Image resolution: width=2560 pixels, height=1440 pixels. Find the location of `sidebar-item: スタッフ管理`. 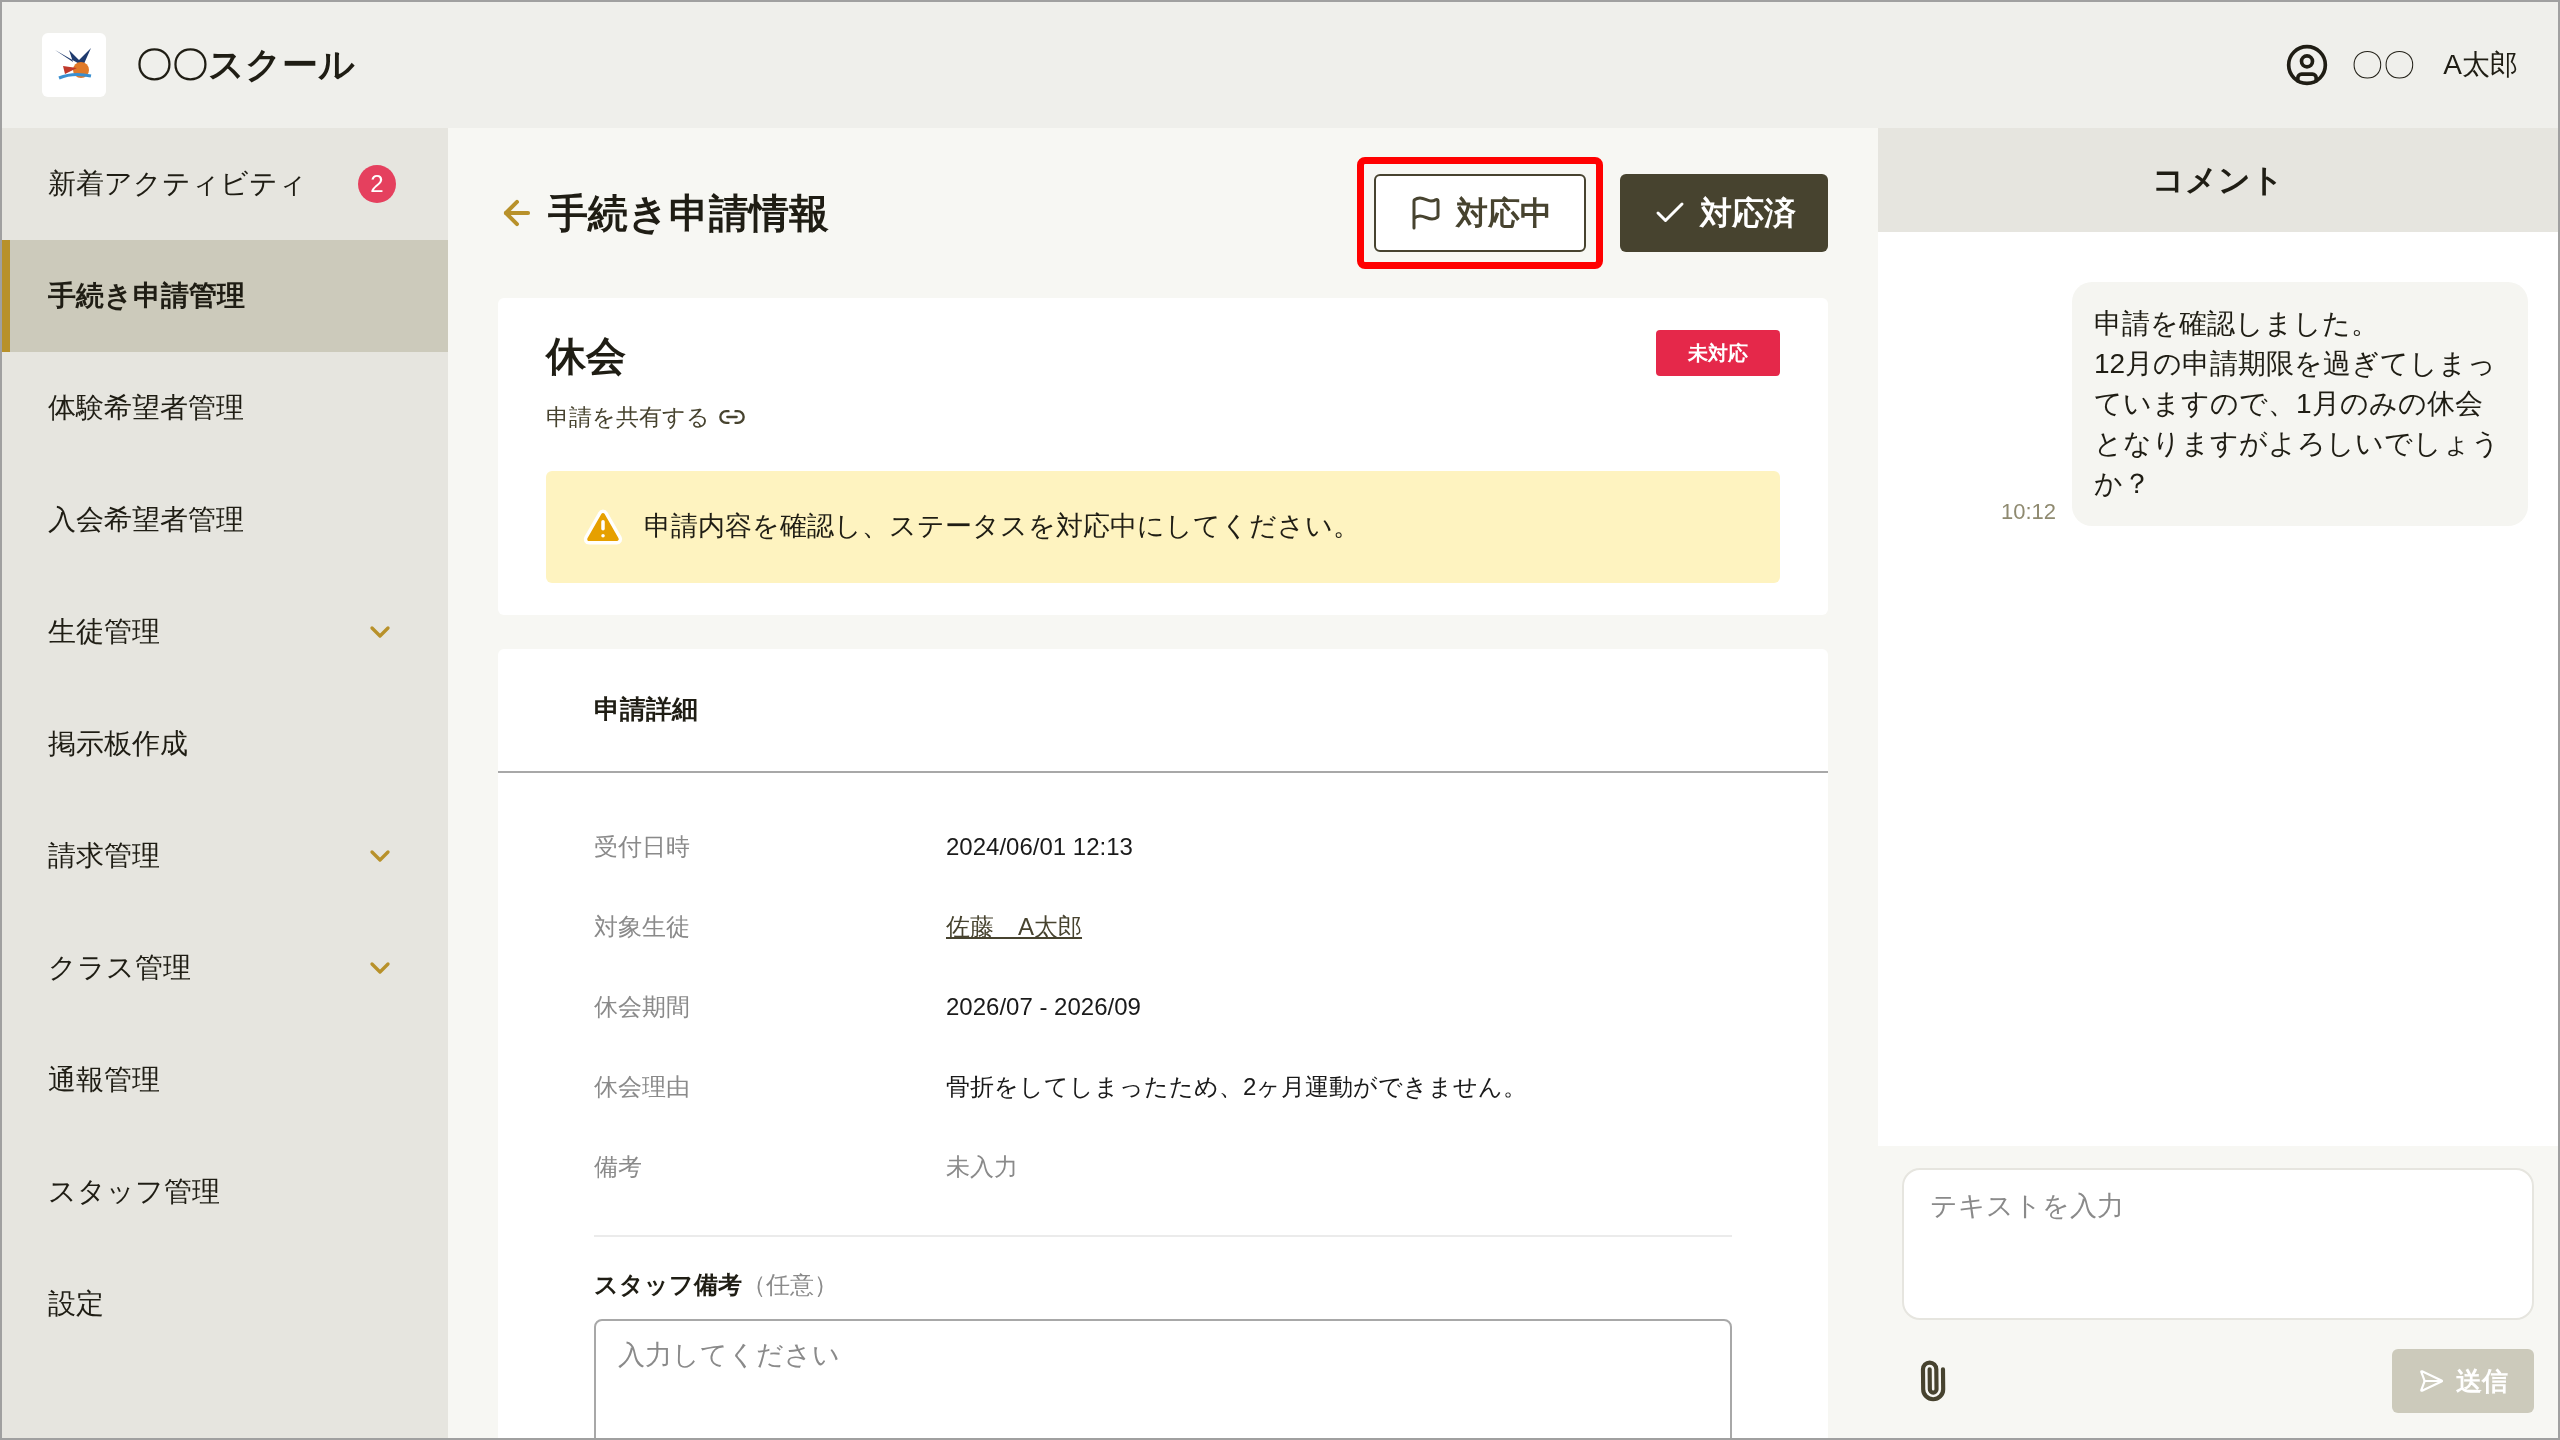

sidebar-item: スタッフ管理 is located at coordinates (225, 1192).